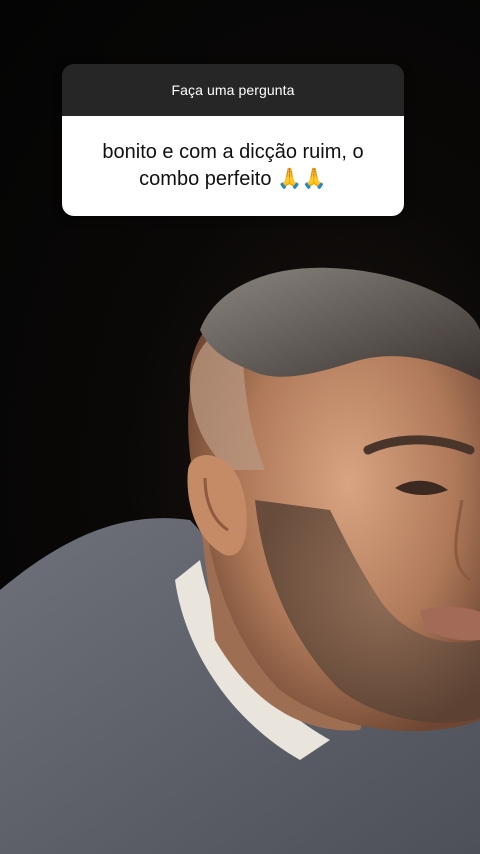 The width and height of the screenshot is (480, 854). What do you see at coordinates (233, 90) in the screenshot?
I see `question-sticker-header: Faça uma pergunta` at bounding box center [233, 90].